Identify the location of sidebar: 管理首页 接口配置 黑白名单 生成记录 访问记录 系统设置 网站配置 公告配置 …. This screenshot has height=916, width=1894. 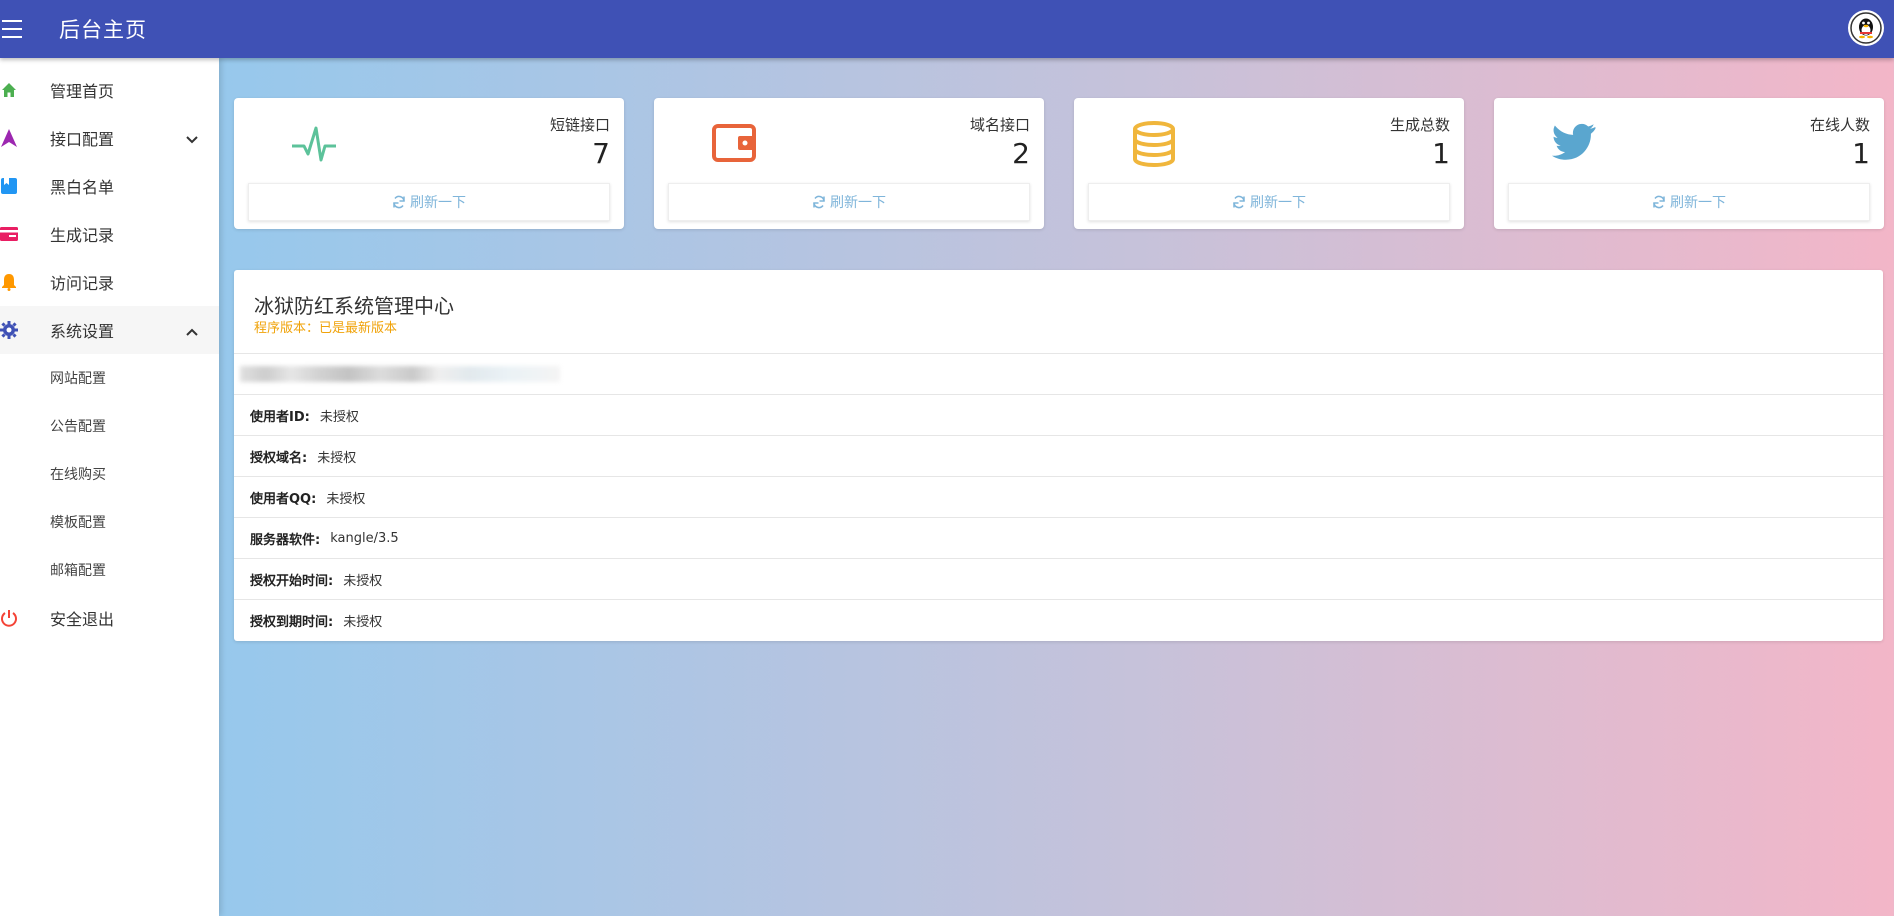
(109, 487).